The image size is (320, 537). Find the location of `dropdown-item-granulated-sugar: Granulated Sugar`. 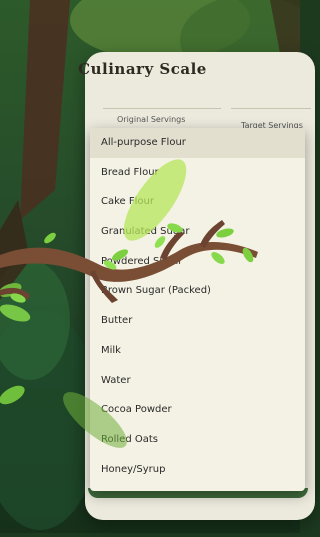

dropdown-item-granulated-sugar: Granulated Sugar is located at coordinates (197, 232).